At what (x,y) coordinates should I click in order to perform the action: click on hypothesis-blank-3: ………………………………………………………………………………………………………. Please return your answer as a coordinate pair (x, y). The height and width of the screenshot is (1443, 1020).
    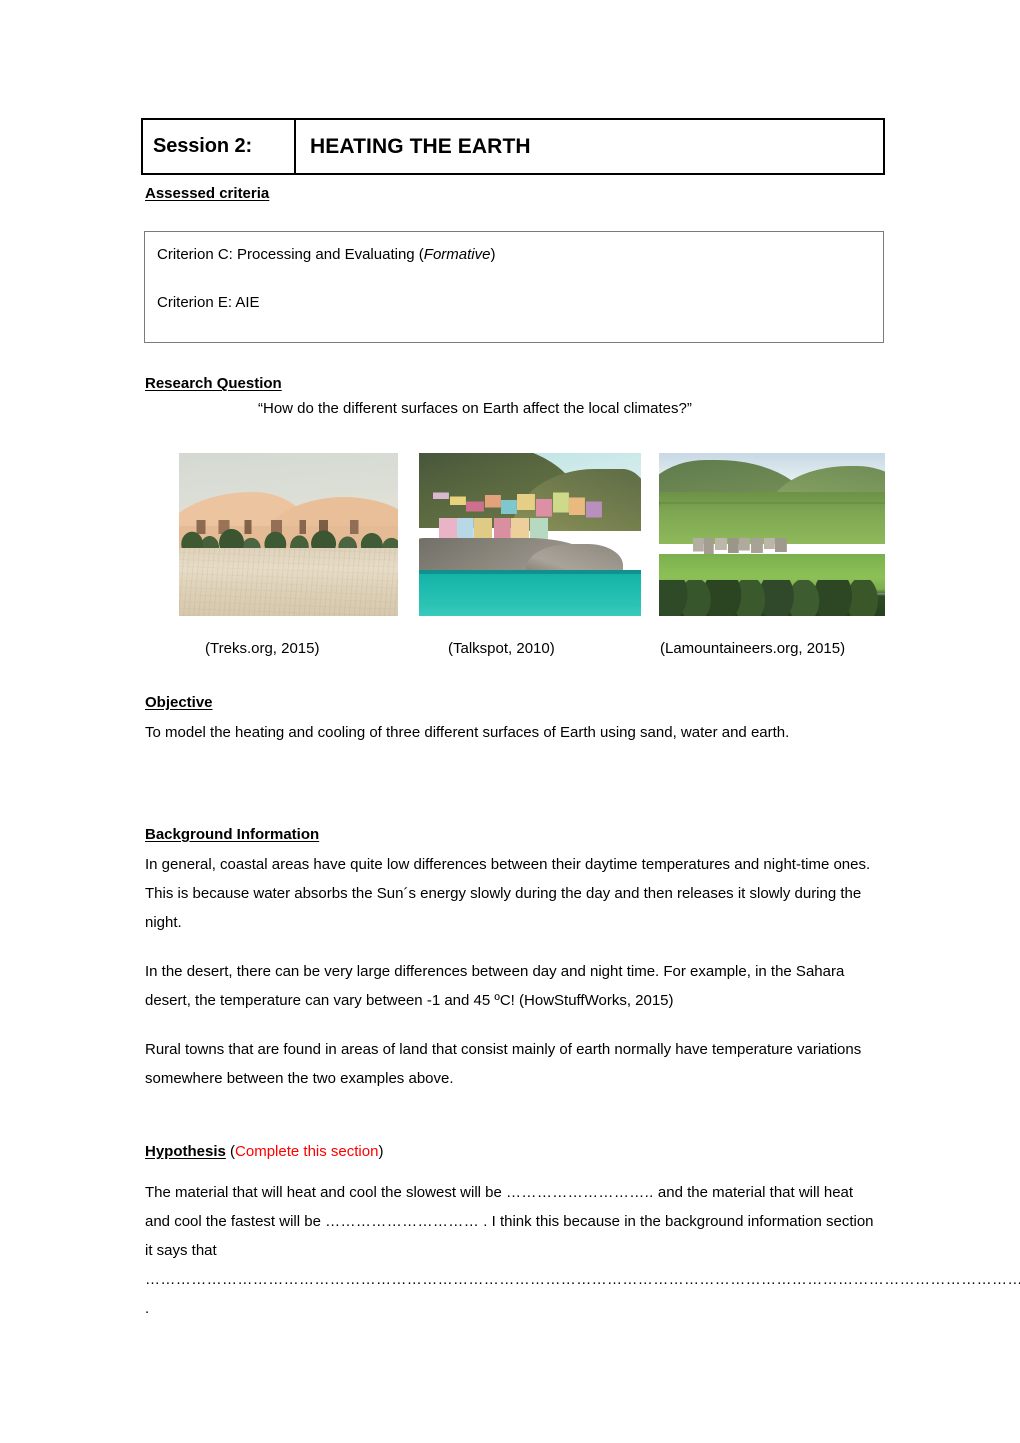
    Looking at the image, I should click on (445, 1279).